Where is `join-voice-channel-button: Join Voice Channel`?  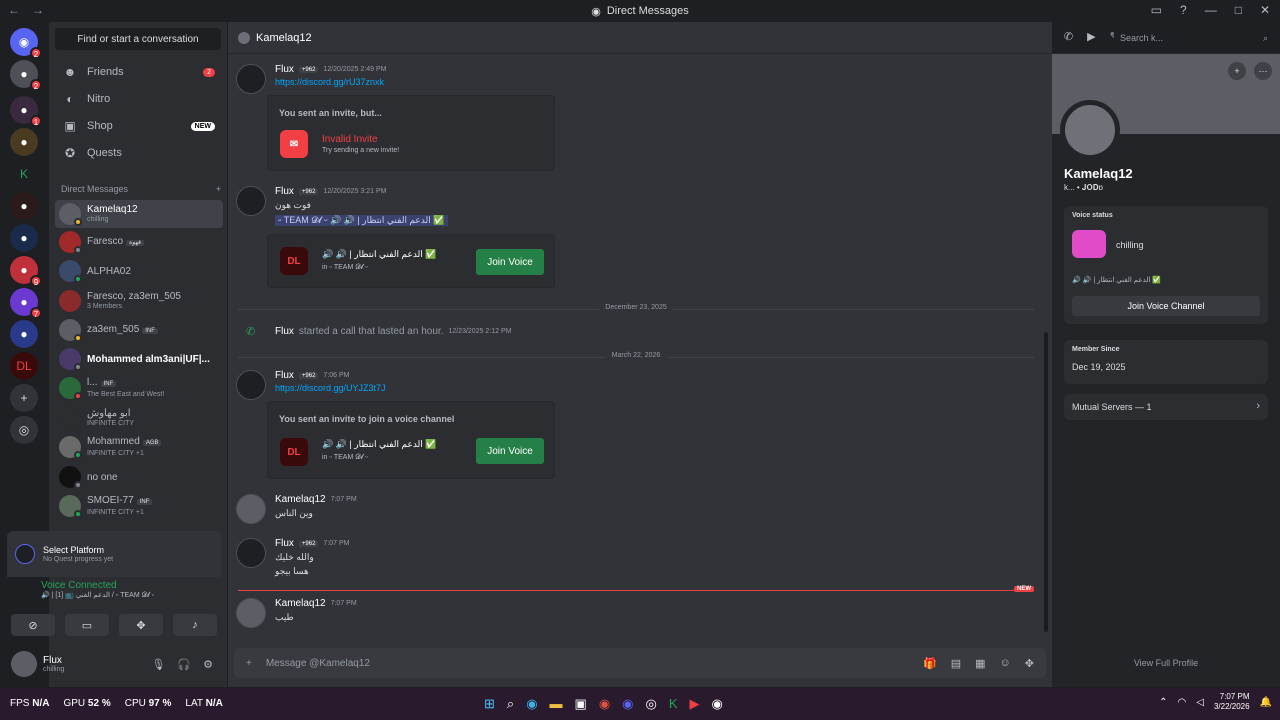 join-voice-channel-button: Join Voice Channel is located at coordinates (1166, 306).